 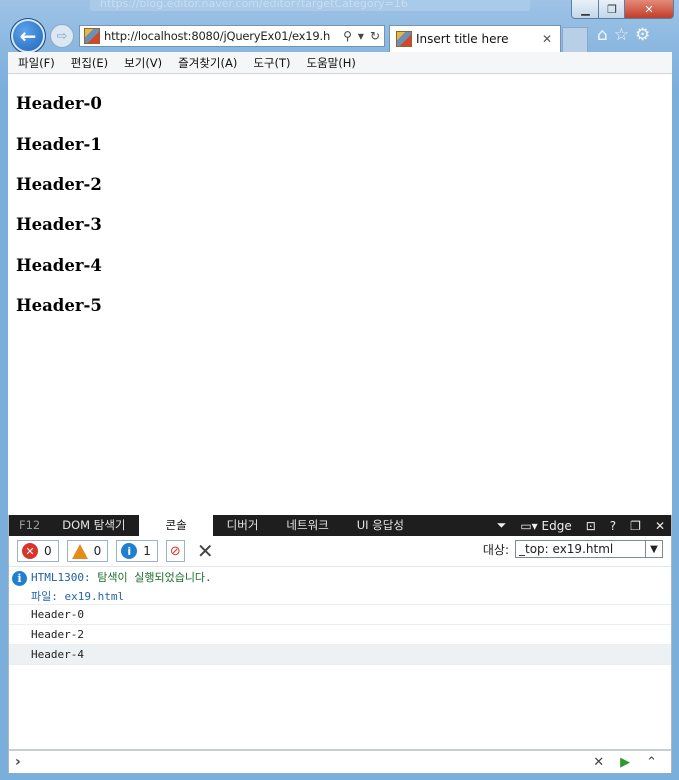 What do you see at coordinates (243, 525) in the screenshot?
I see `tab-debugger: 디버거` at bounding box center [243, 525].